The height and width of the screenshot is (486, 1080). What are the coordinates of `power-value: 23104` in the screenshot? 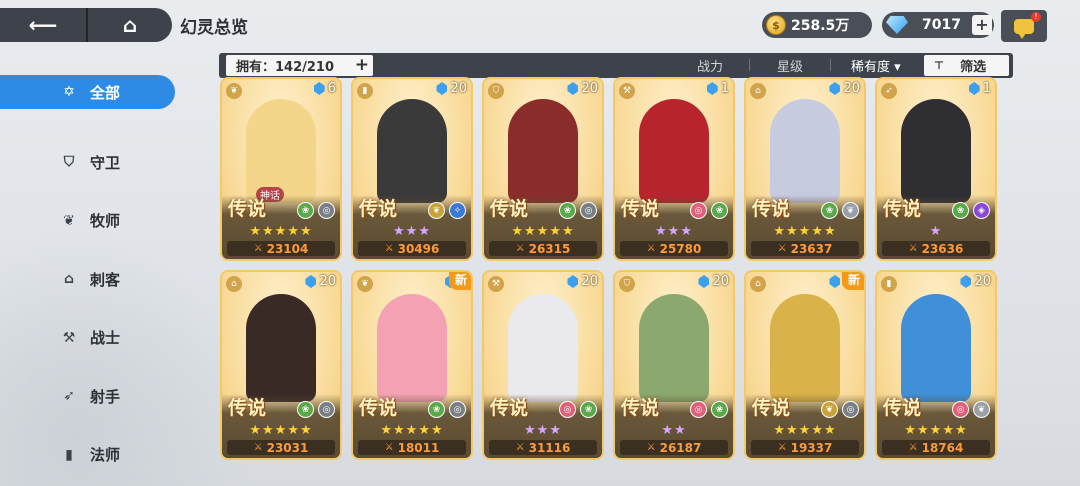 It's located at (287, 248).